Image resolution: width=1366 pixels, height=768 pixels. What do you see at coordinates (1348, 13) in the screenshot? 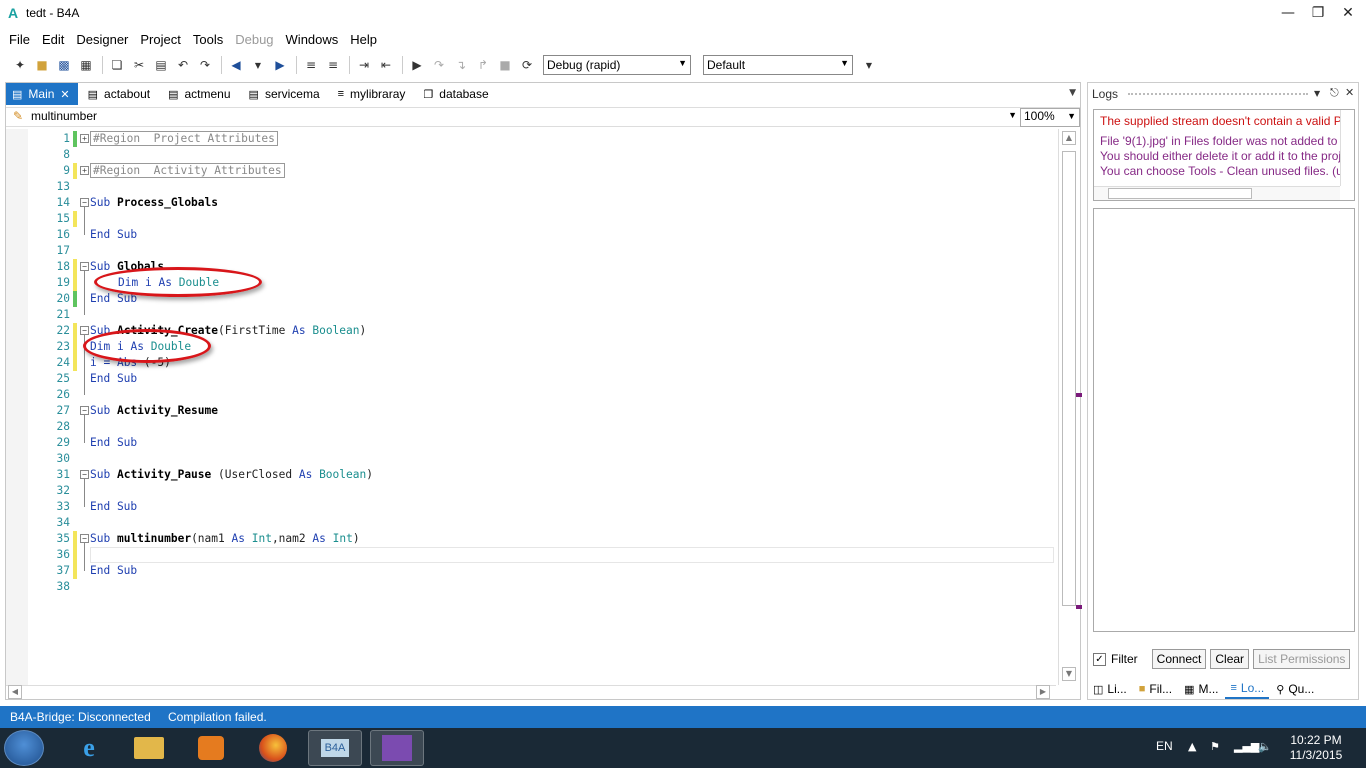
I see `close-icon: ✕` at bounding box center [1348, 13].